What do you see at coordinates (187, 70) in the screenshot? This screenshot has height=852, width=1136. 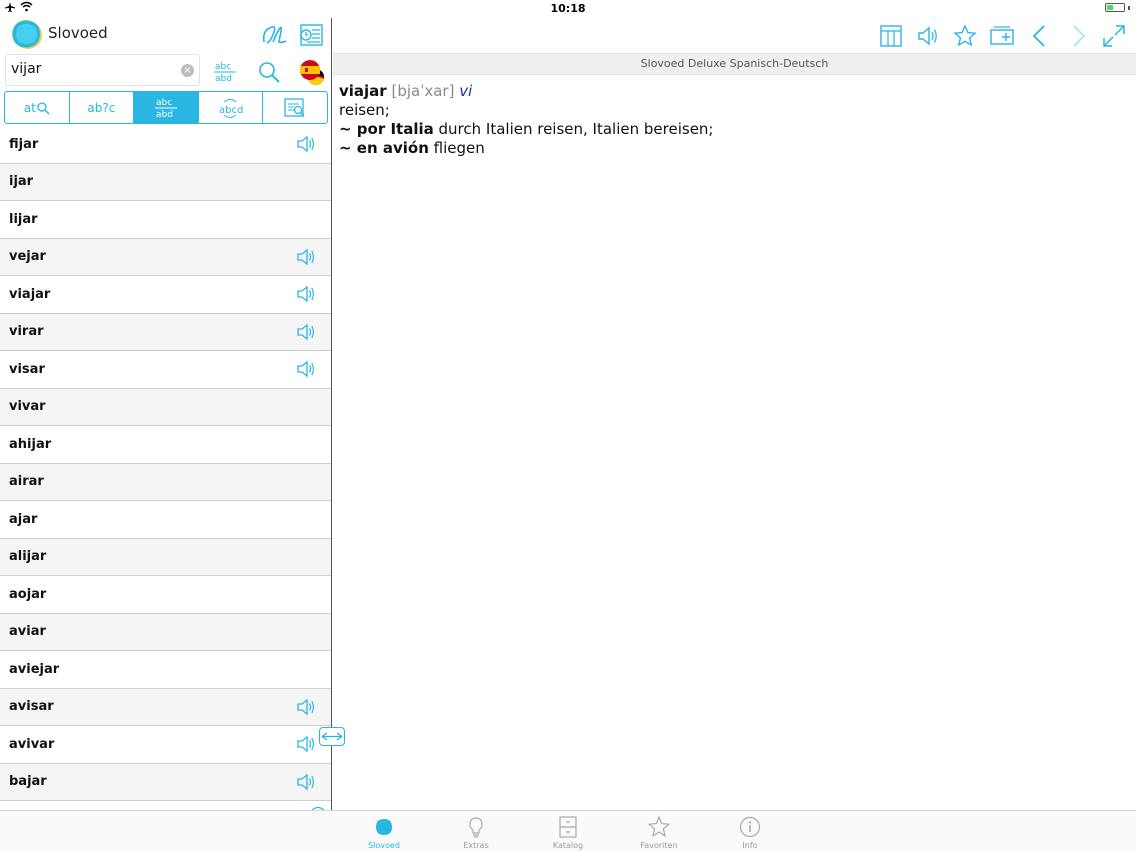 I see `clear-icon: ×` at bounding box center [187, 70].